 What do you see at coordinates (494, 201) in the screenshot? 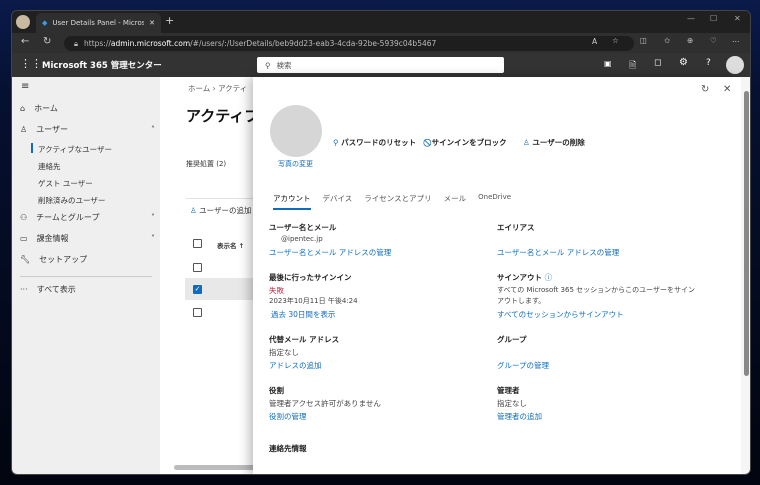
I see `tab-onedrive: OneDrive` at bounding box center [494, 201].